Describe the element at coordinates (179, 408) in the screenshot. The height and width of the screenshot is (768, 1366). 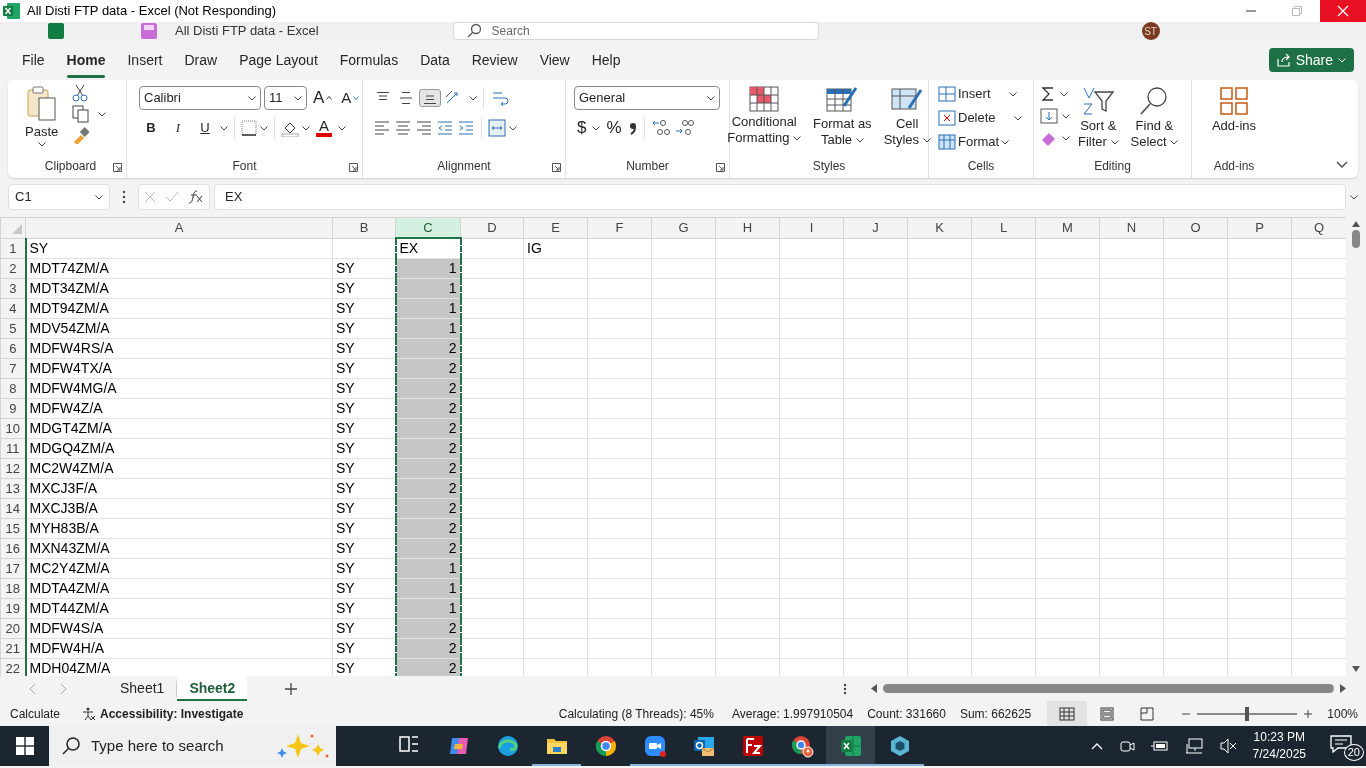
I see `cell: MDFW4Z/A` at that location.